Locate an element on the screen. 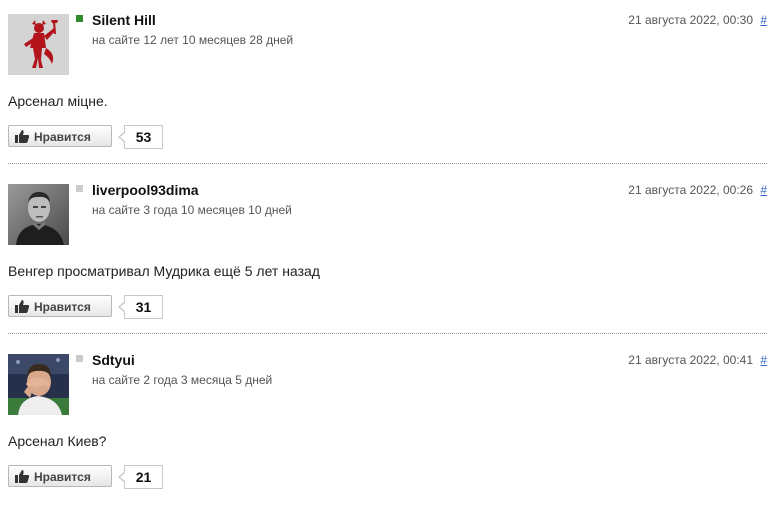  membership-duration: на сайте 12 лет 10 месяцев 28 дней is located at coordinates (193, 40).